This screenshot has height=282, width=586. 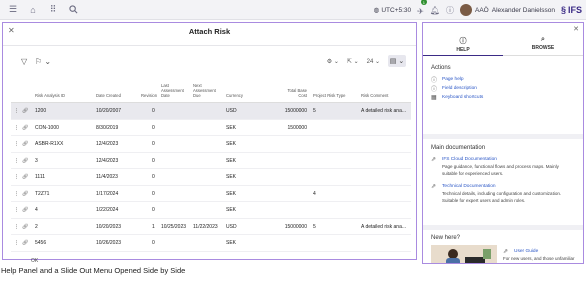 I want to click on table-row: ⋮ 🔗︎ 5456 10/26/2023 0 SEK, so click(x=211, y=243).